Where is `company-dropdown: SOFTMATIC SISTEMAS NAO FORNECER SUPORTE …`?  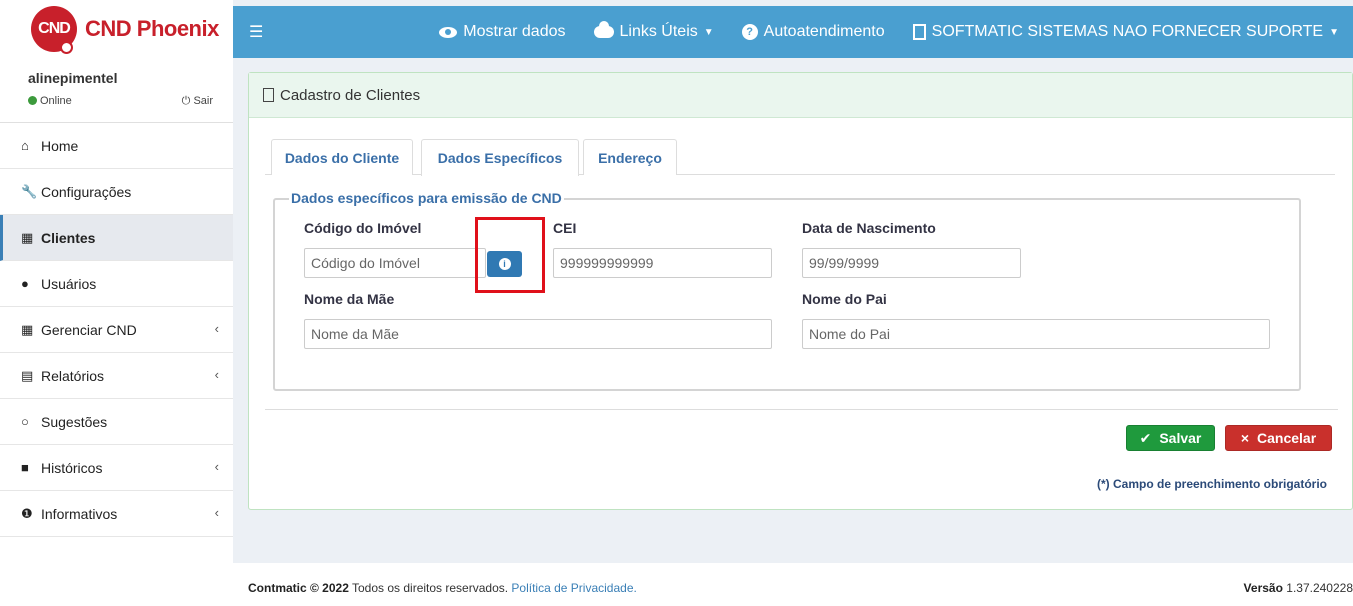 company-dropdown: SOFTMATIC SISTEMAS NAO FORNECER SUPORTE … is located at coordinates (1125, 32).